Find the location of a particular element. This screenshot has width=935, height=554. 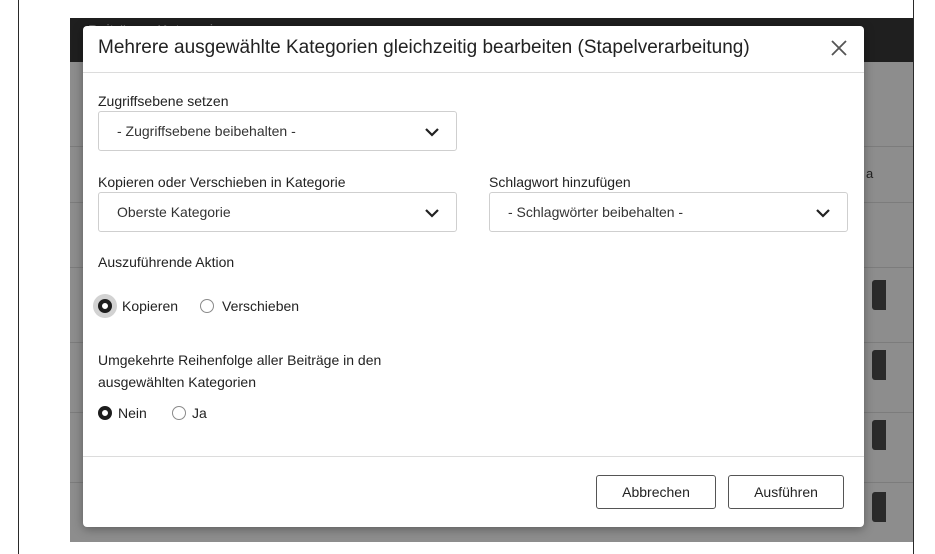

action-radio-group: Kopieren Verschieben is located at coordinates (245, 306).